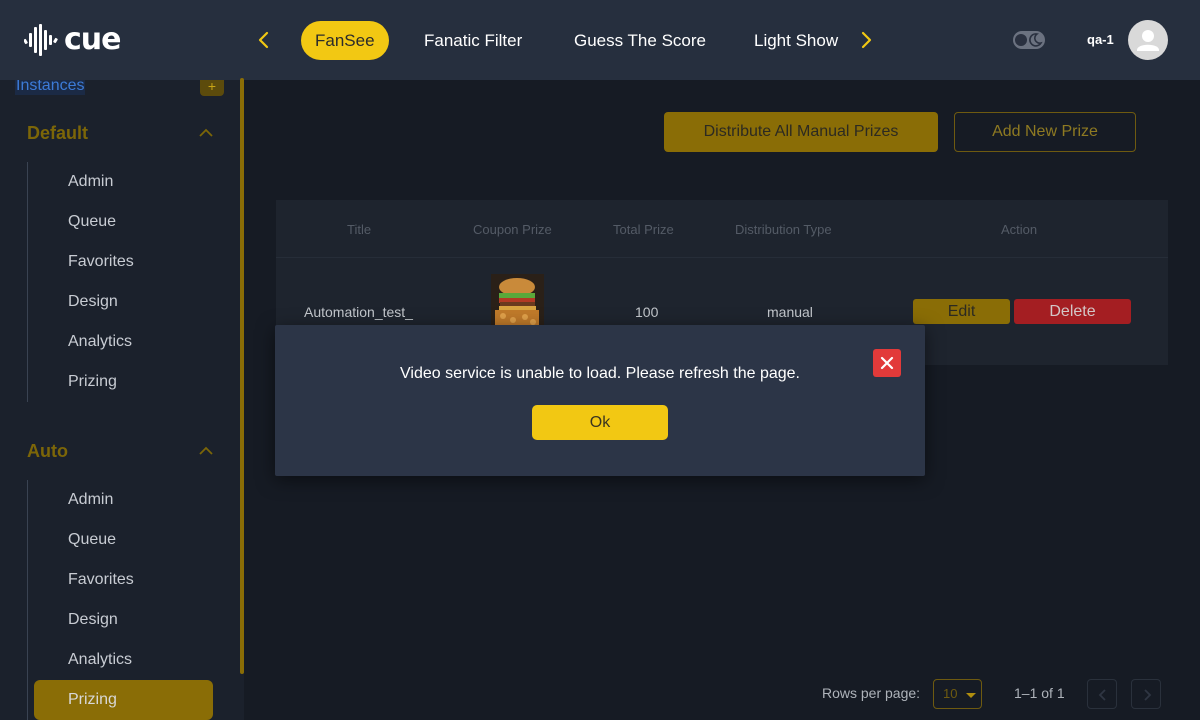 This screenshot has height=720, width=1200. I want to click on cue-logo: cue, so click(72, 40).